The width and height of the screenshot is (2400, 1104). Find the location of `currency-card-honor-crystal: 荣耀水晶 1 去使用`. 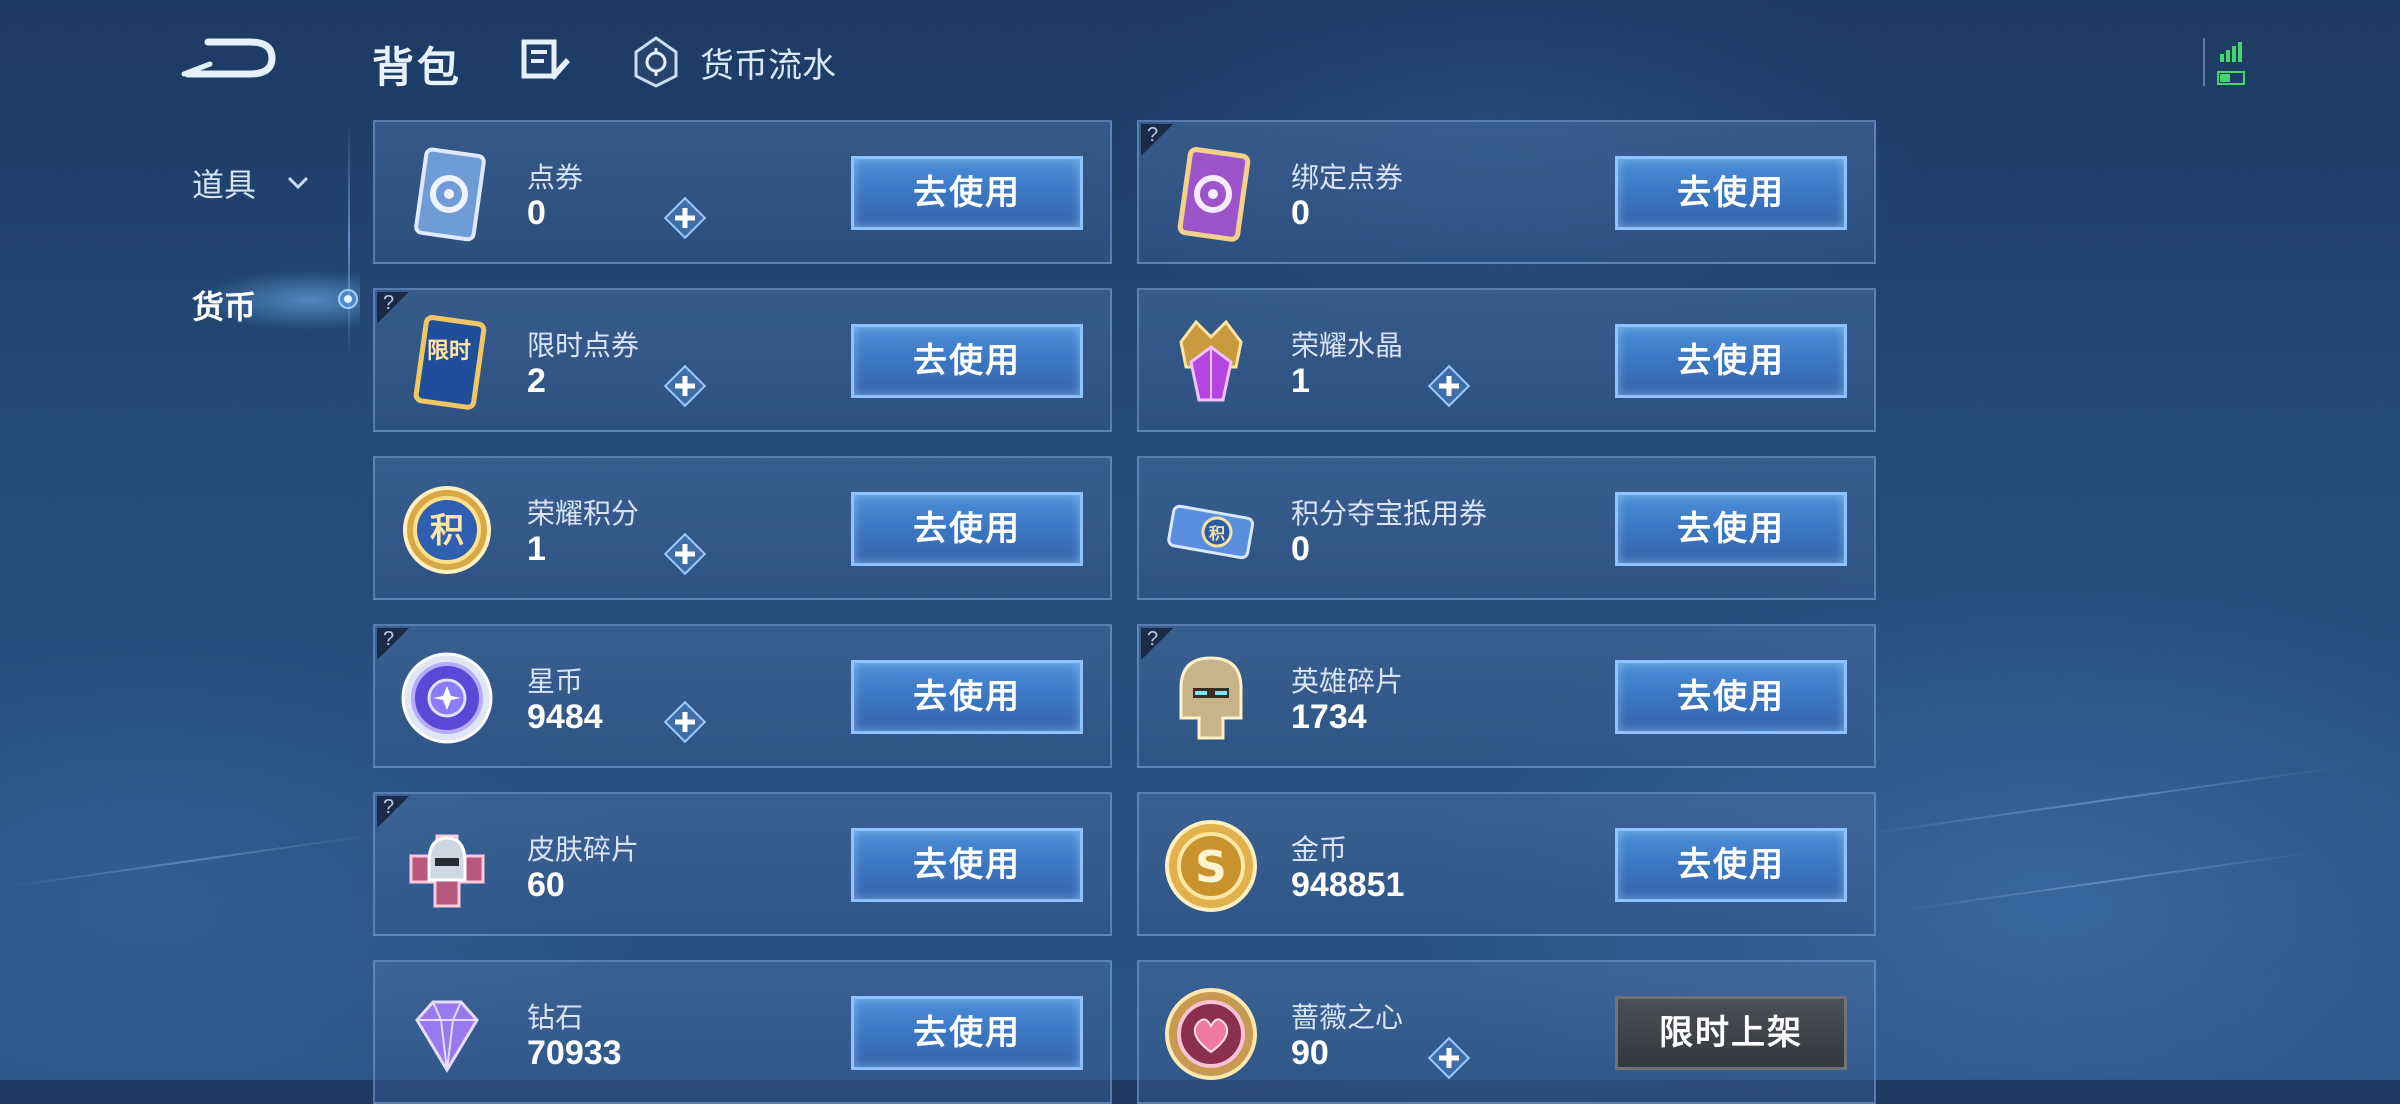

currency-card-honor-crystal: 荣耀水晶 1 去使用 is located at coordinates (1506, 360).